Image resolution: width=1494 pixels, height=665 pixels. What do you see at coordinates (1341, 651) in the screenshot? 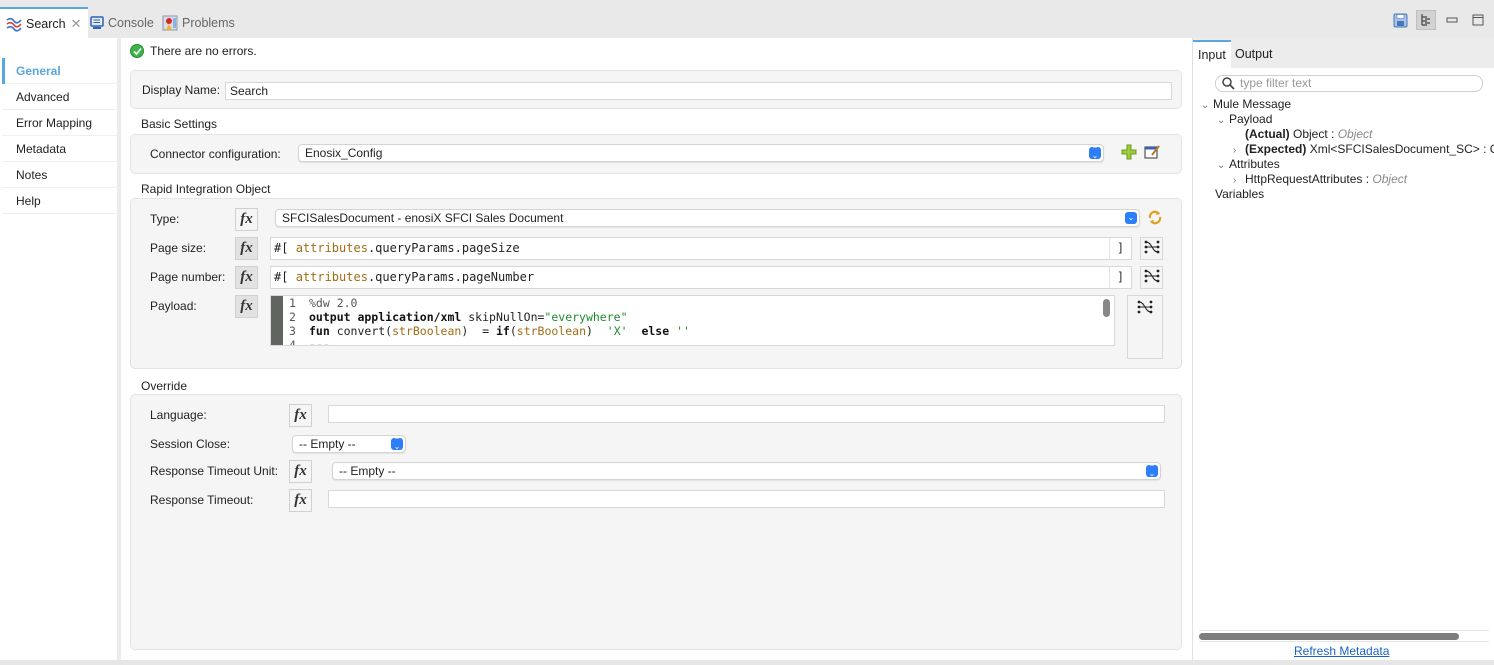
I see `refresh-metadata-link: Refresh Metadata` at bounding box center [1341, 651].